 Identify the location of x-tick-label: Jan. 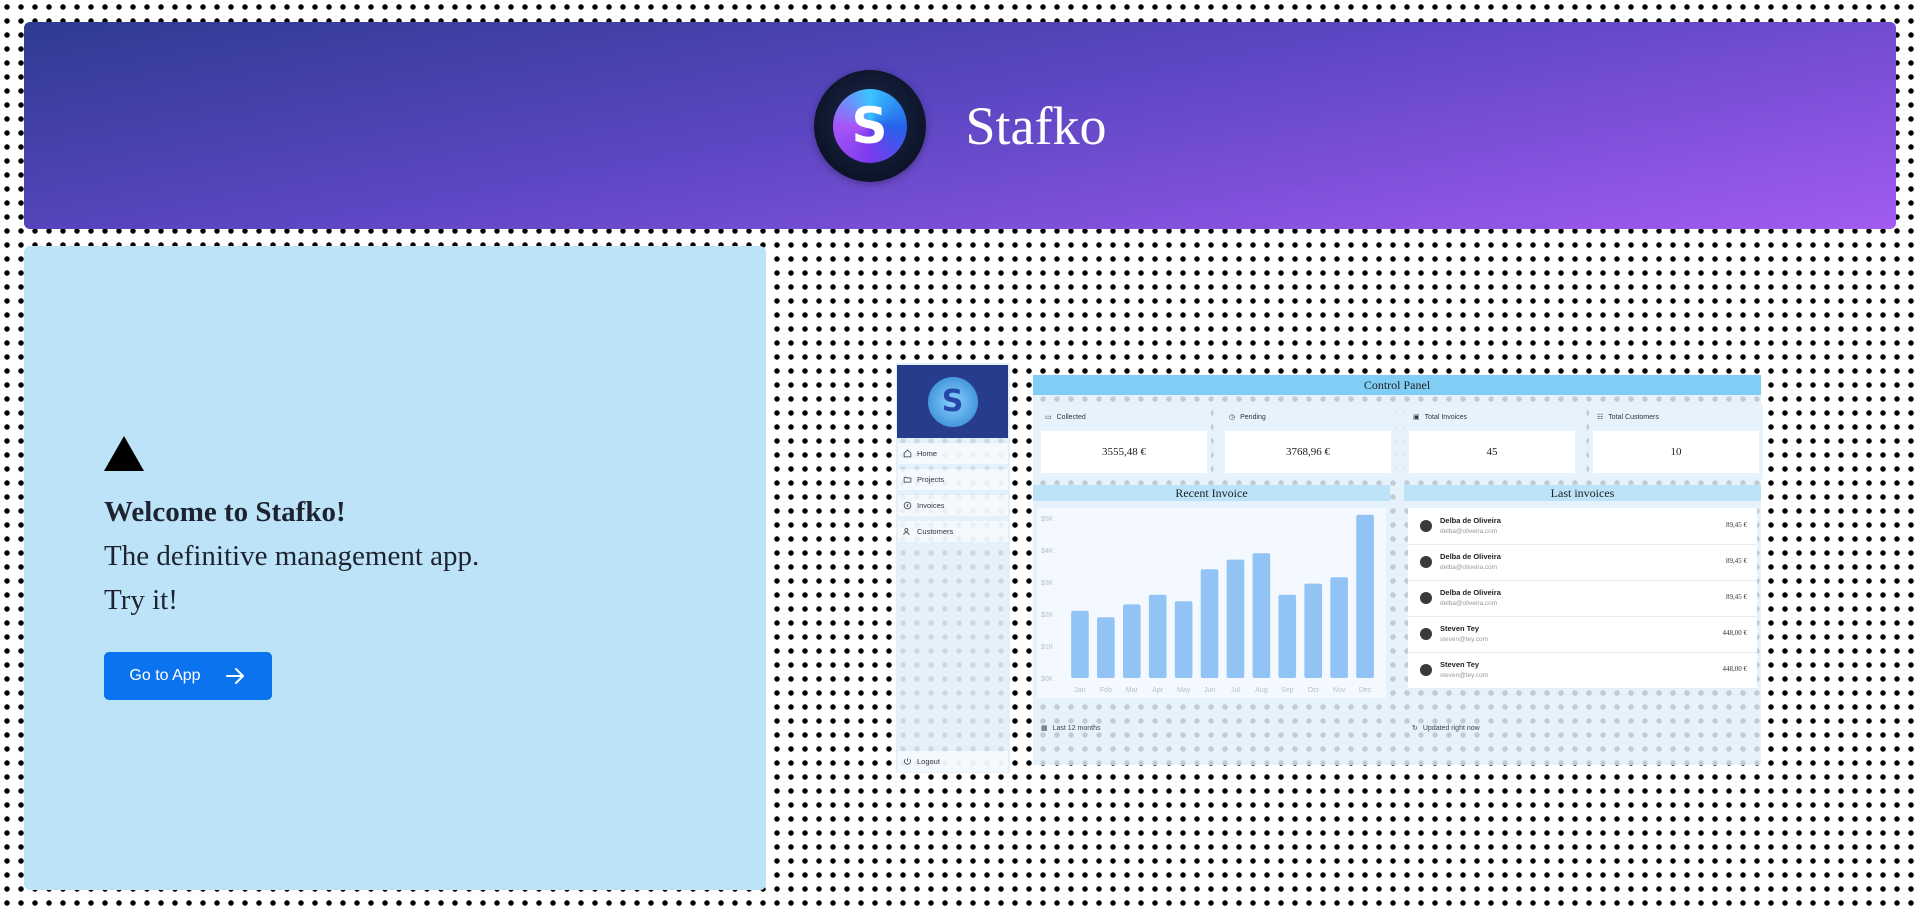
(1079, 690).